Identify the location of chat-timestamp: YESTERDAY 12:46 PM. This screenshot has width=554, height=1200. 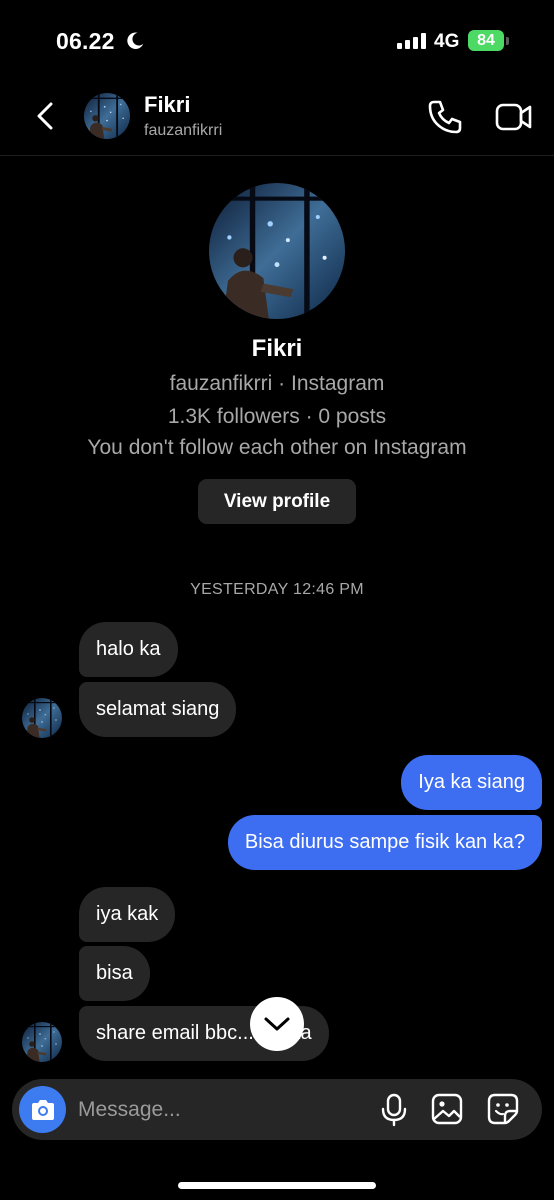
(277, 589).